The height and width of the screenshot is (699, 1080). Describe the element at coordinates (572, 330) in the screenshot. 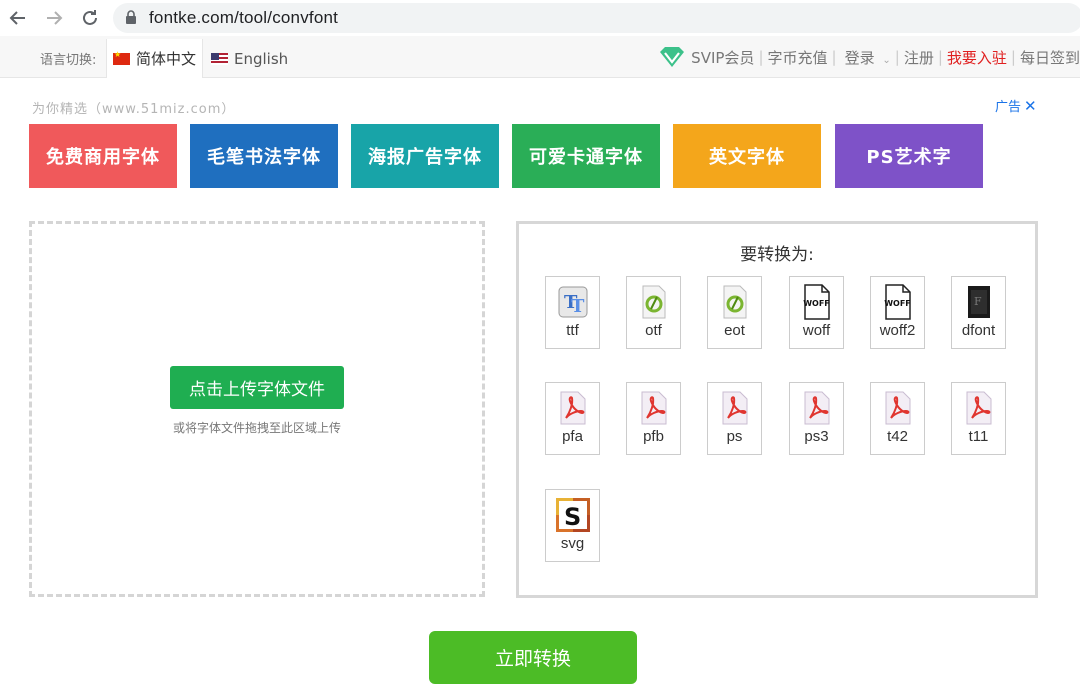

I see `format-label: ttf` at that location.